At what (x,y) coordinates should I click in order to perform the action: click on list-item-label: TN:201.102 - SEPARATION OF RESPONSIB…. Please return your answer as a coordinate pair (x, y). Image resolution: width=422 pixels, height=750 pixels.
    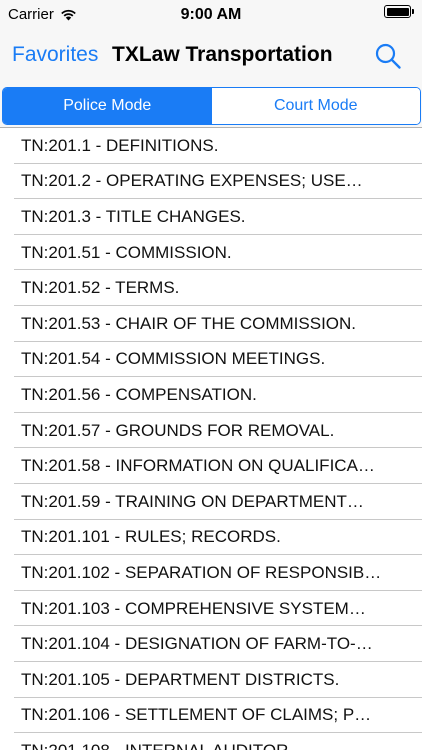
    Looking at the image, I should click on (201, 572).